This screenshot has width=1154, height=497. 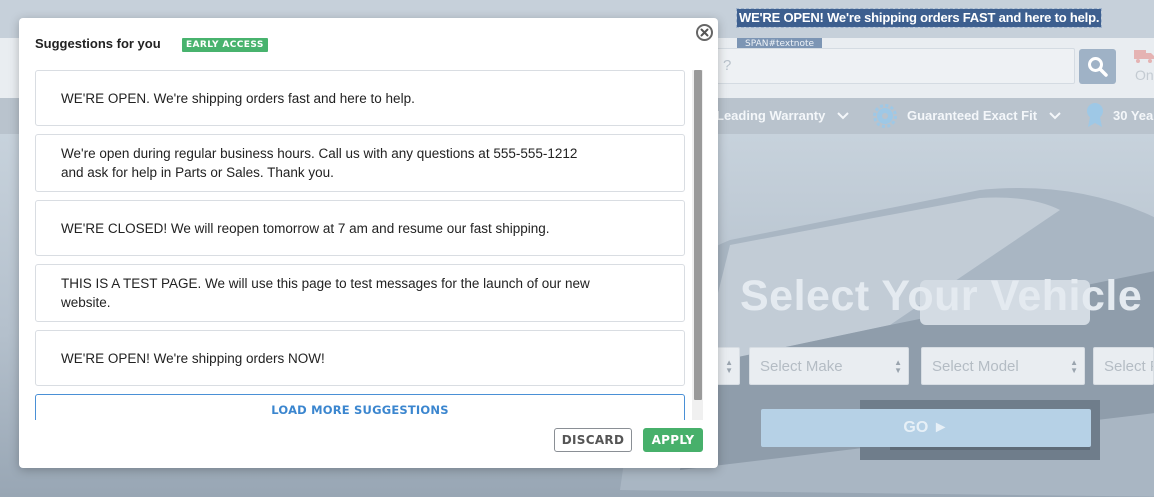 I want to click on shipping-label: On, so click(x=1144, y=75).